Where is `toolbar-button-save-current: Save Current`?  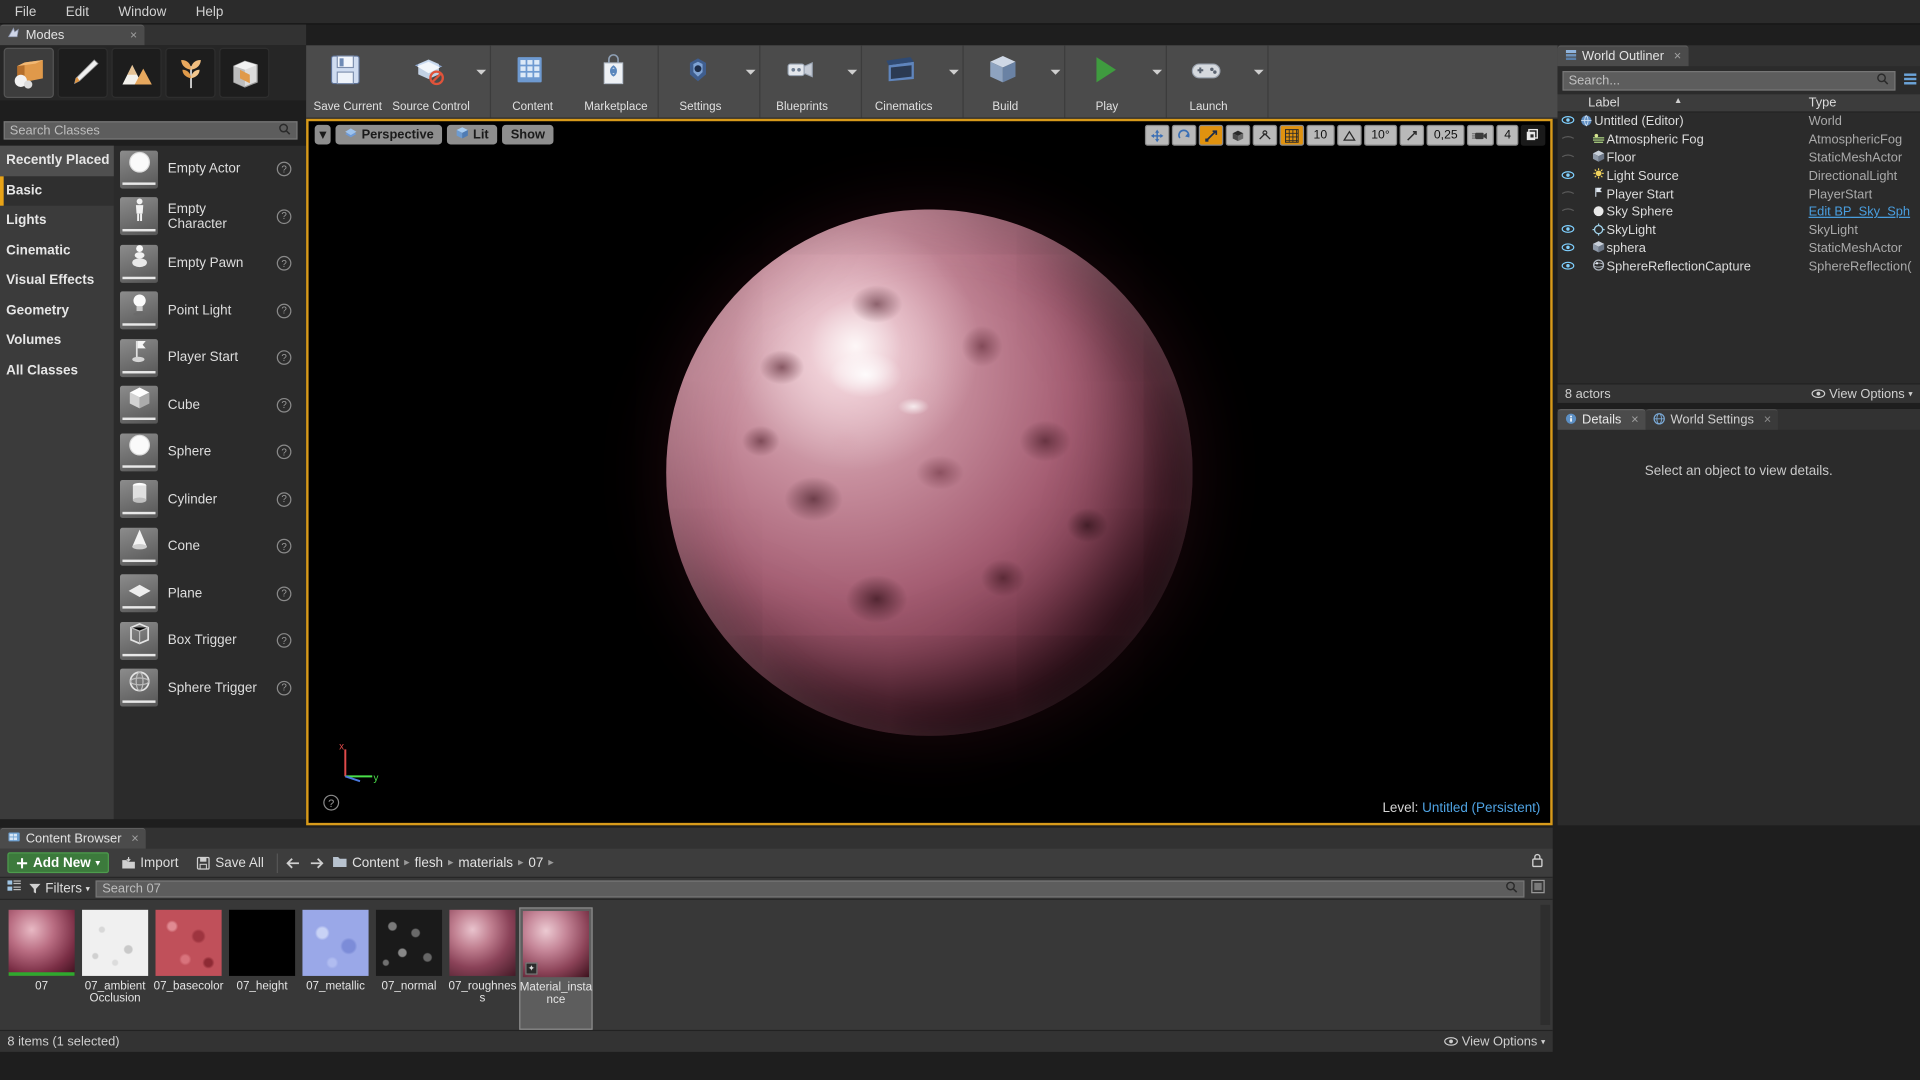
toolbar-button-save-current: Save Current is located at coordinates (347, 81).